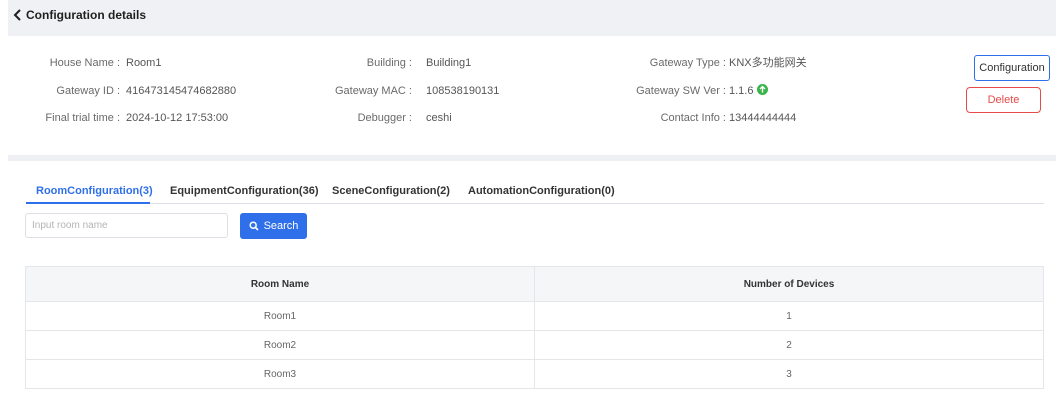 The height and width of the screenshot is (396, 1056). I want to click on contact-info-field: Contact Info : 13444444444, so click(723, 118).